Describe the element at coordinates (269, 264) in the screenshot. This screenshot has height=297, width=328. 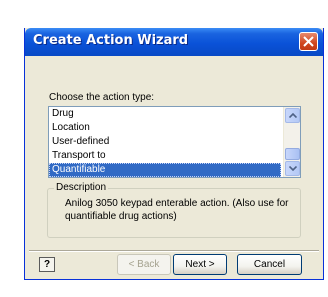
I see `cancel-button: Cancel` at that location.